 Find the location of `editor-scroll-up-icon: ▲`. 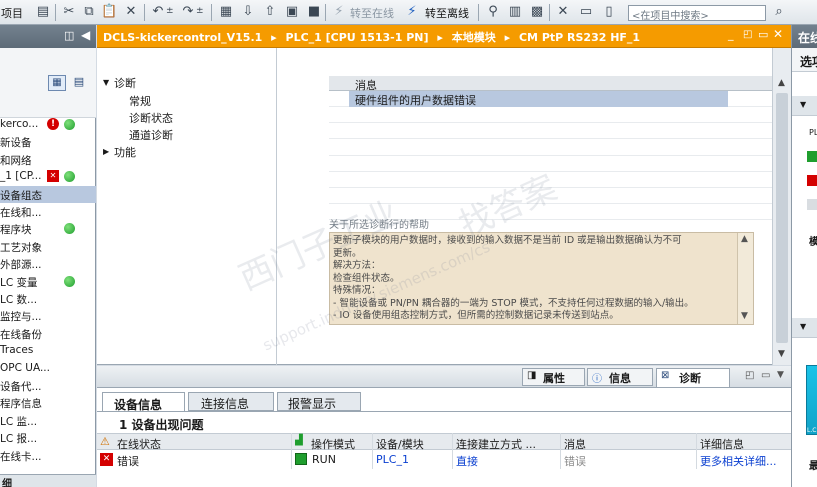

editor-scroll-up-icon: ▲ is located at coordinates (781, 83).